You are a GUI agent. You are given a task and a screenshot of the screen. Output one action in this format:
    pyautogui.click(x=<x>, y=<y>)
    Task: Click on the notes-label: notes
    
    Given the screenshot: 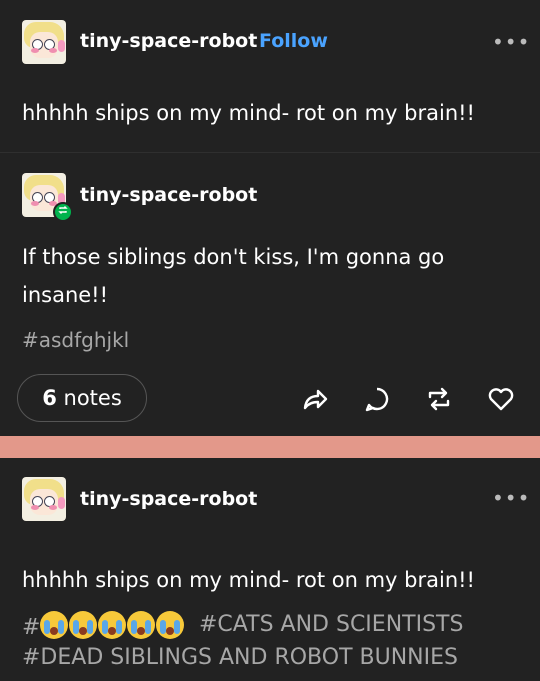 What is the action you would take?
    pyautogui.click(x=92, y=398)
    